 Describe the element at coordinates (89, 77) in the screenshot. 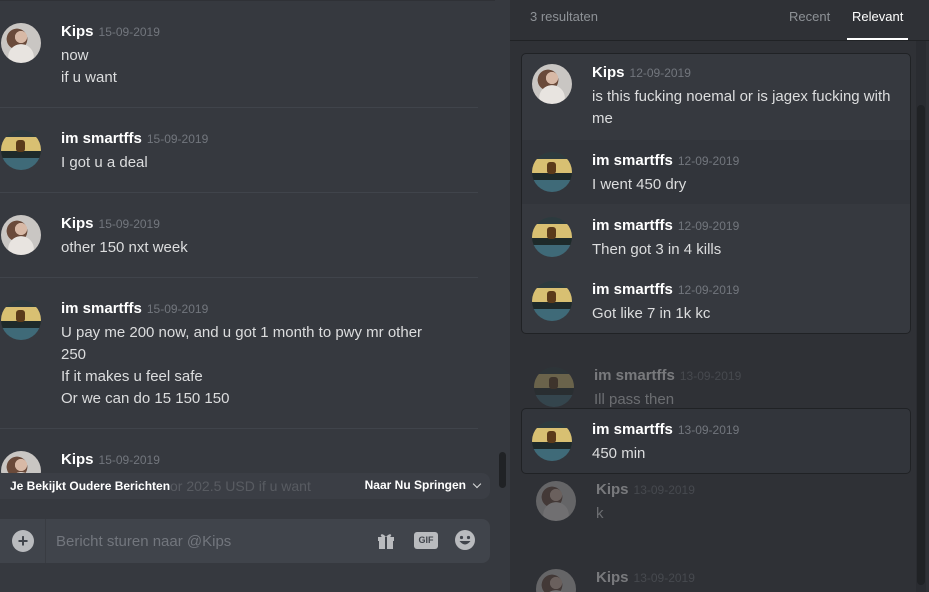

I see `message-text: if u want` at that location.